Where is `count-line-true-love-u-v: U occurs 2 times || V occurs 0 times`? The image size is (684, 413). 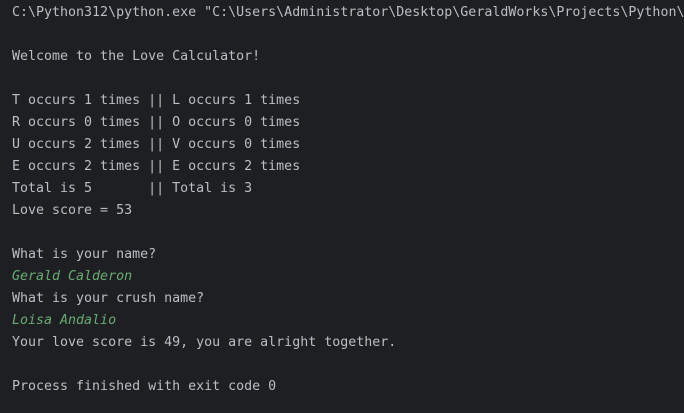 count-line-true-love-u-v: U occurs 2 times || V occurs 0 times is located at coordinates (156, 144).